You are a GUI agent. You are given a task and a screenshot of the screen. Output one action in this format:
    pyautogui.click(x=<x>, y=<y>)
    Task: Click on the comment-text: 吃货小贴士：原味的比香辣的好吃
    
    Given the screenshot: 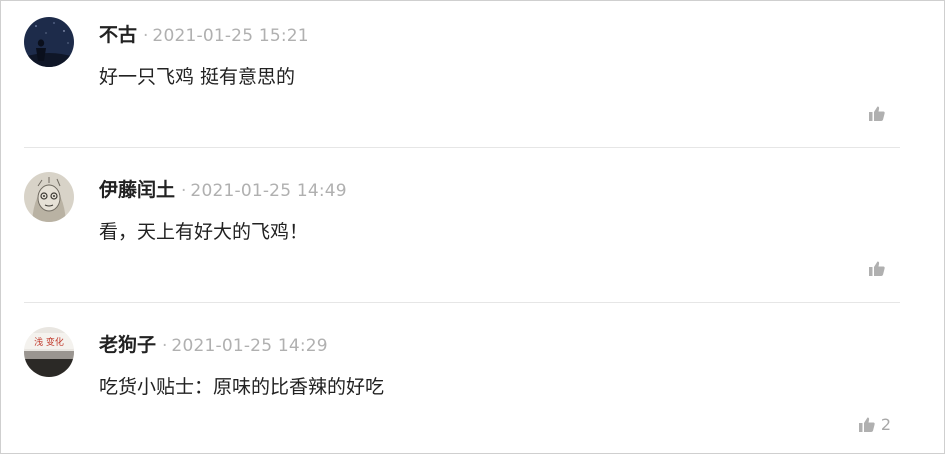 What is the action you would take?
    pyautogui.click(x=242, y=387)
    